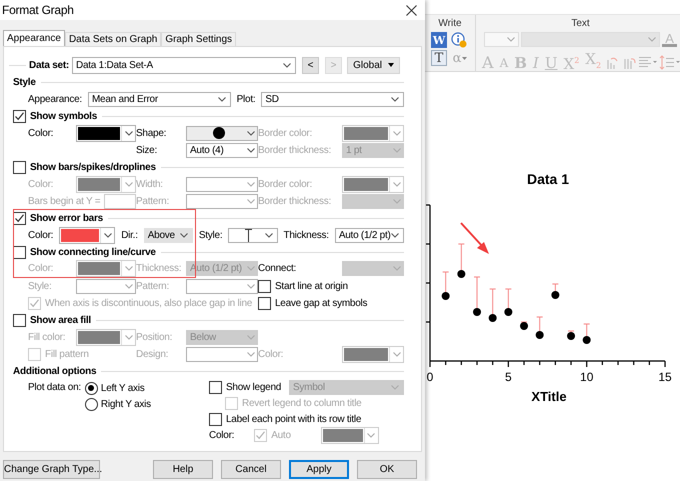  Describe the element at coordinates (152, 133) in the screenshot. I see `field-label: Shape:` at that location.